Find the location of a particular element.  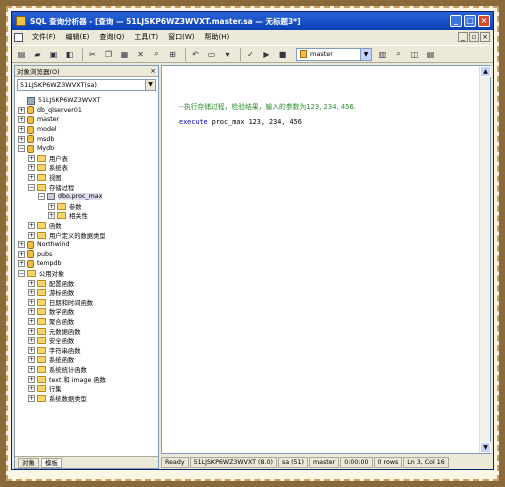

tab-templates: 模板 is located at coordinates (51, 462).